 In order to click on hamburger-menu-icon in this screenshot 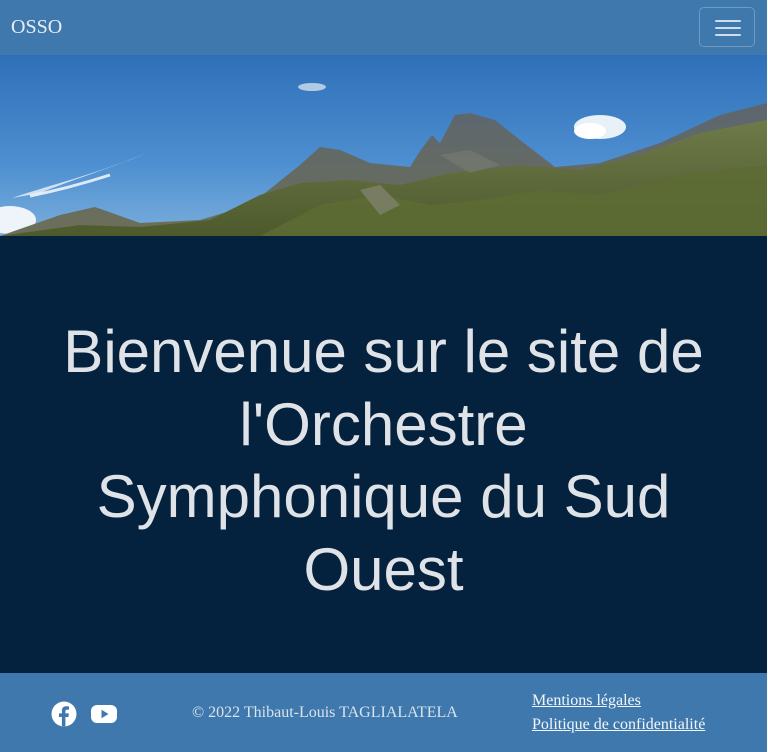, I will do `click(728, 28)`.